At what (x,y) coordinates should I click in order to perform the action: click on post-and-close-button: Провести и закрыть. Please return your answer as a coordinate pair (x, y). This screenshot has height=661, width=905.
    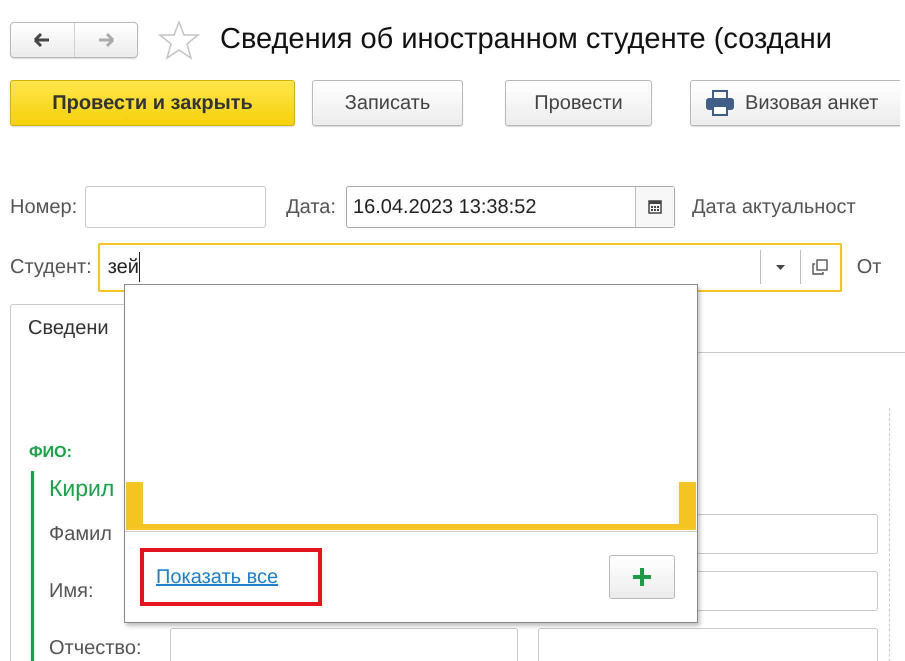
    Looking at the image, I should click on (152, 103).